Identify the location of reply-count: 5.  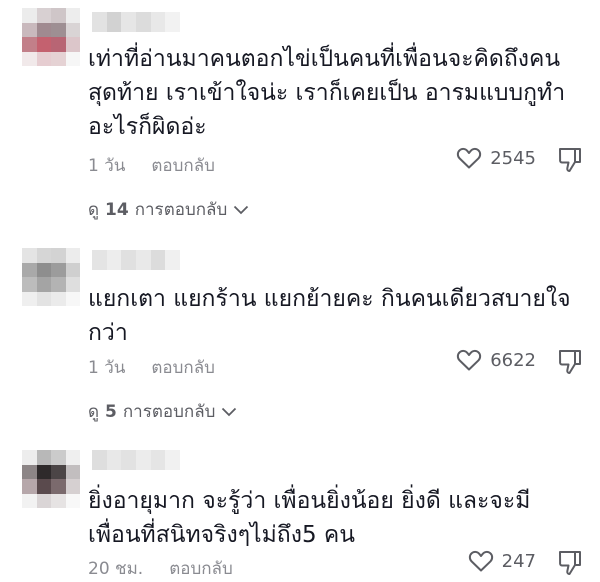
(111, 411).